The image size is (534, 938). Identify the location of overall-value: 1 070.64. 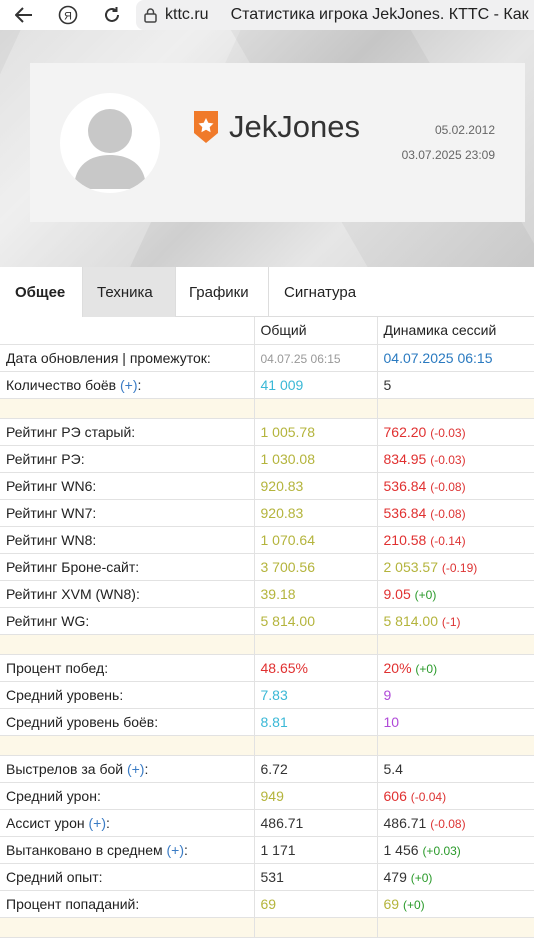
(288, 539).